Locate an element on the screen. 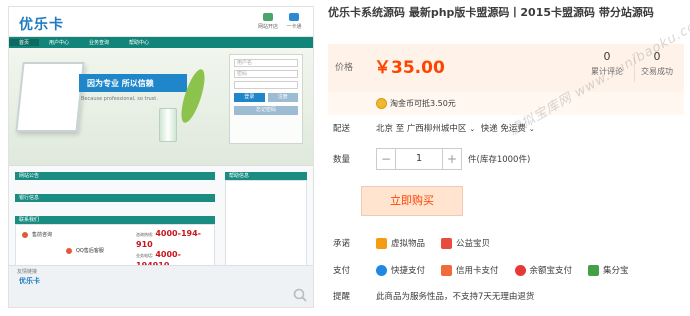 The height and width of the screenshot is (316, 690). preview-login-box: 用户名 密码 登录 注册 忘记密码 is located at coordinates (266, 99).